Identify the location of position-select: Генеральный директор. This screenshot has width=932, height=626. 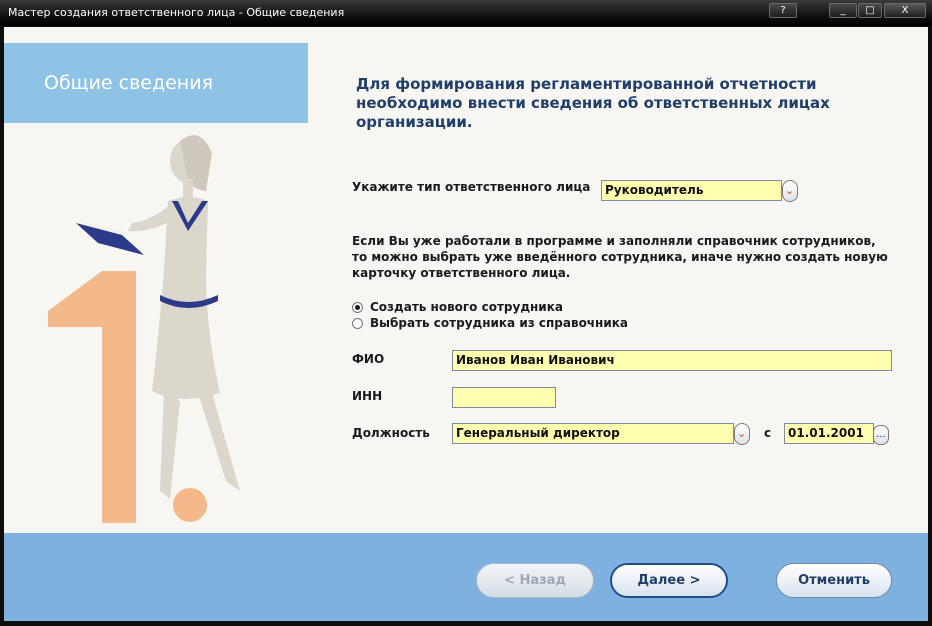
(593, 433).